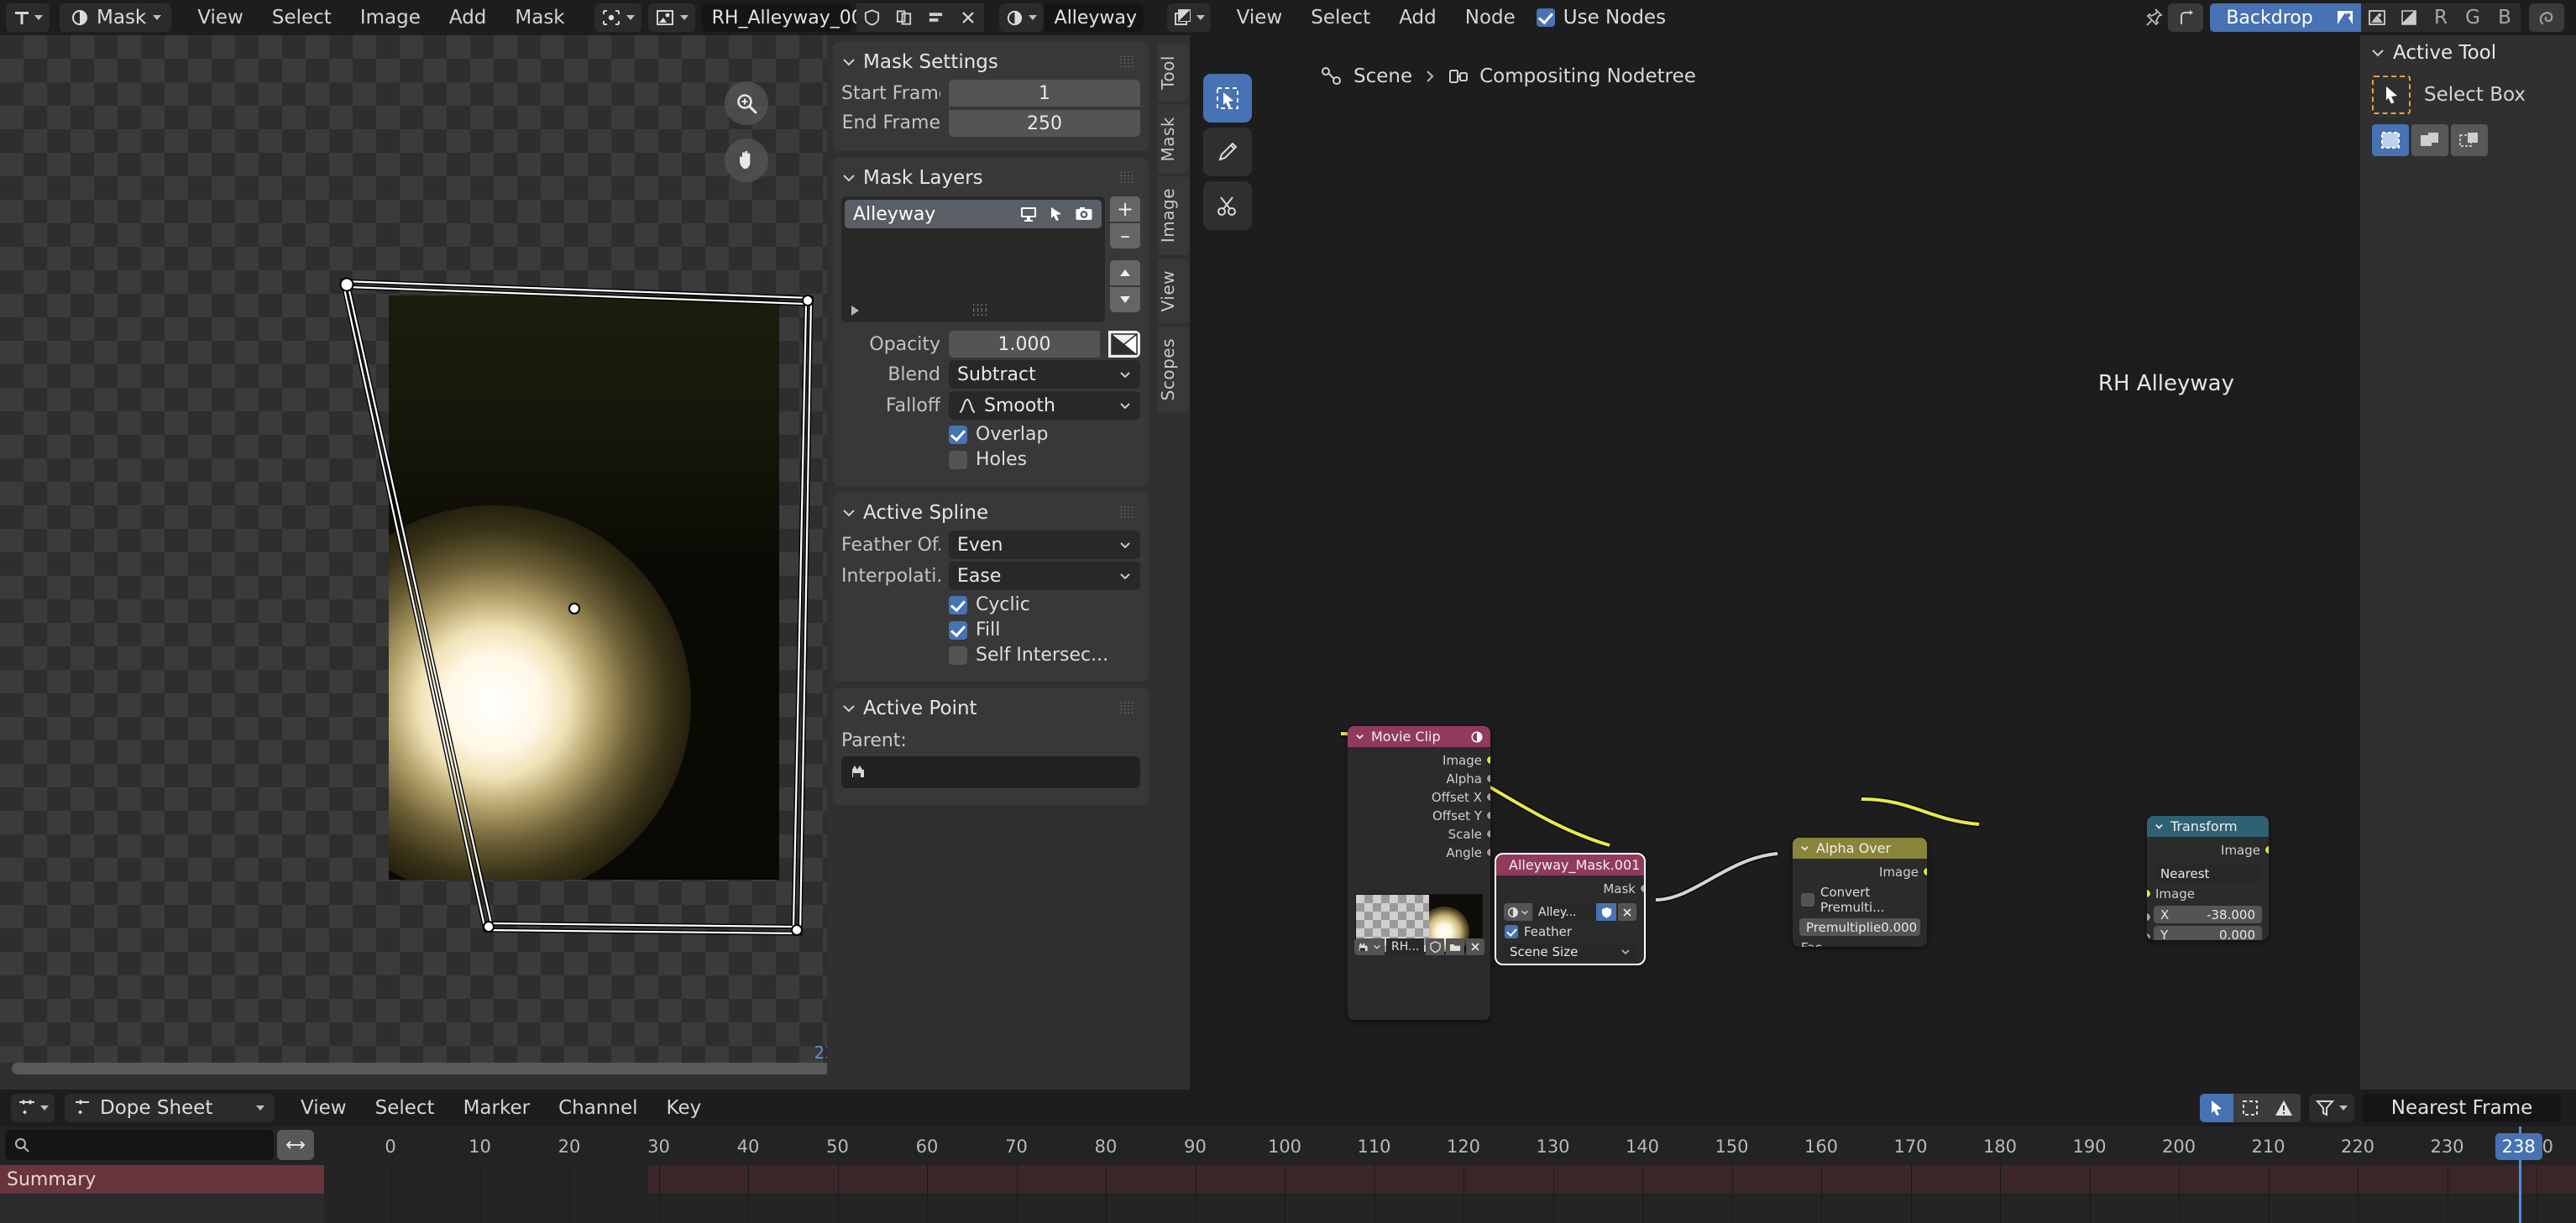 This screenshot has height=1223, width=2576. I want to click on blend-dropdown: Subtract, so click(1045, 374).